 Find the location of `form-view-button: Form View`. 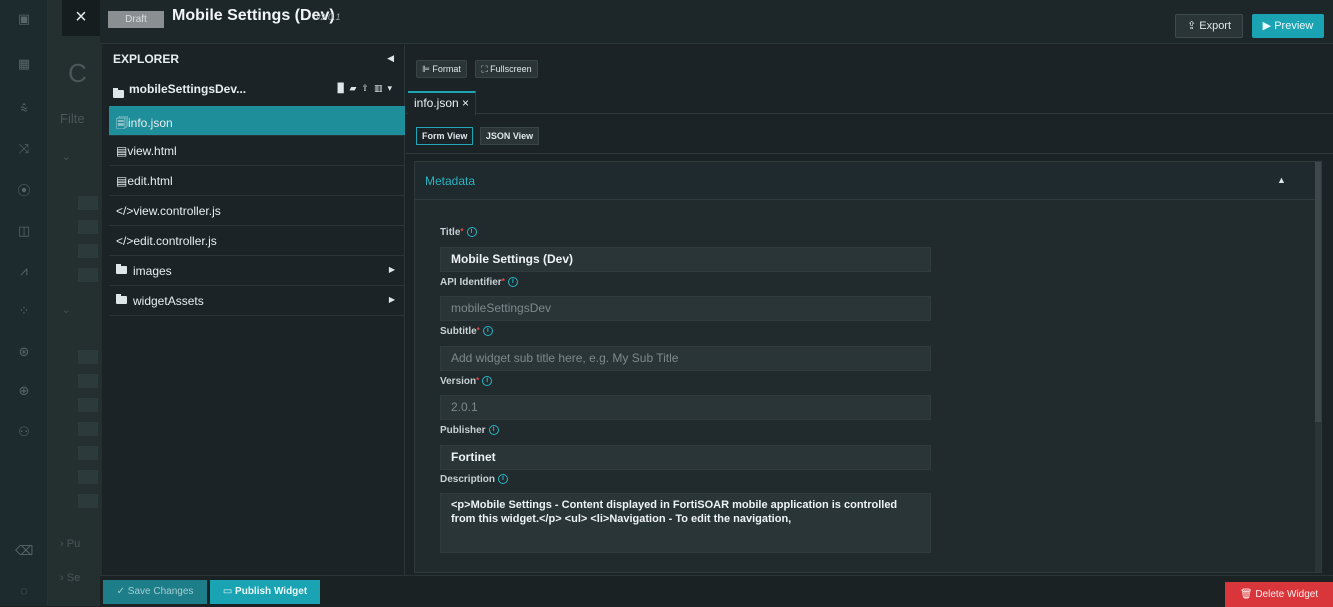

form-view-button: Form View is located at coordinates (445, 136).